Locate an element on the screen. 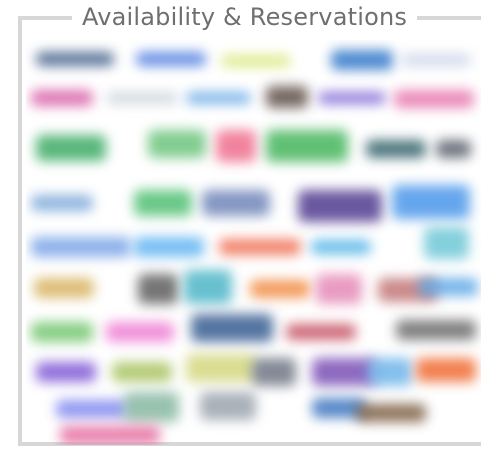  section-title: Availability & Reservations is located at coordinates (245, 17).